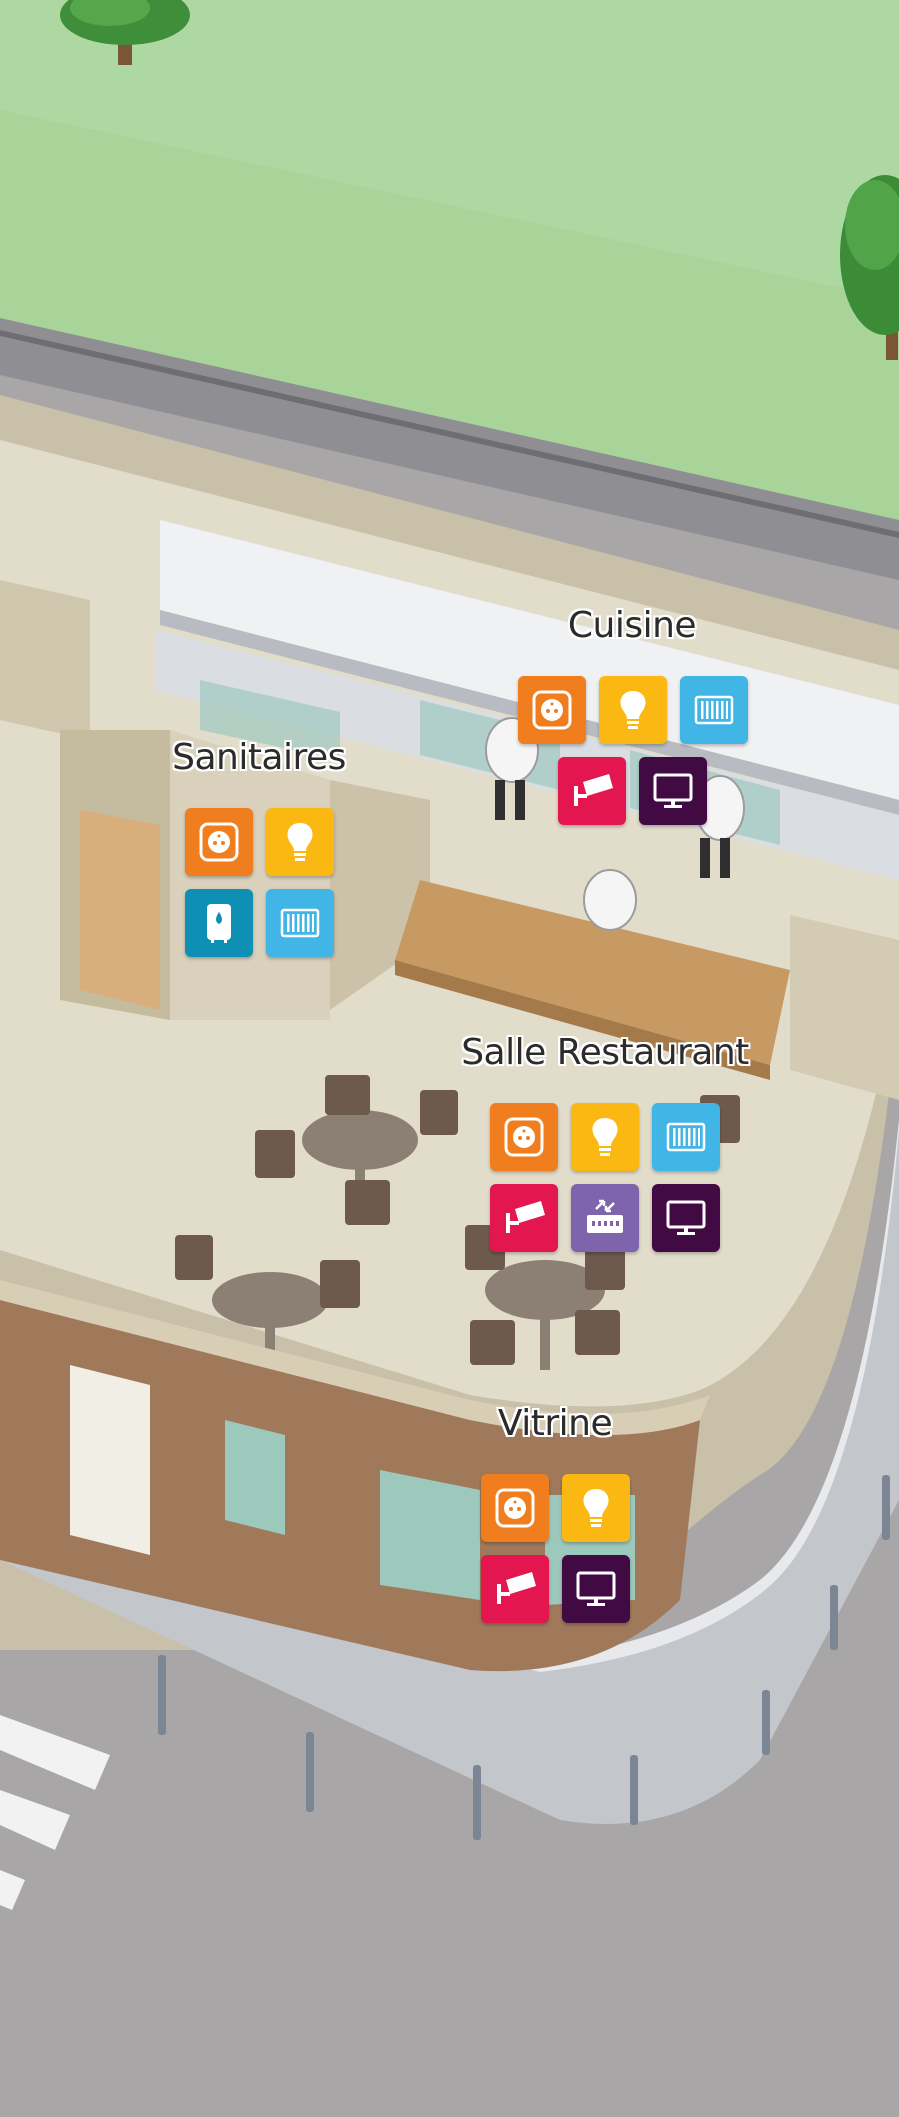 This screenshot has width=899, height=2117. I want to click on water-heater-icon, so click(219, 923).